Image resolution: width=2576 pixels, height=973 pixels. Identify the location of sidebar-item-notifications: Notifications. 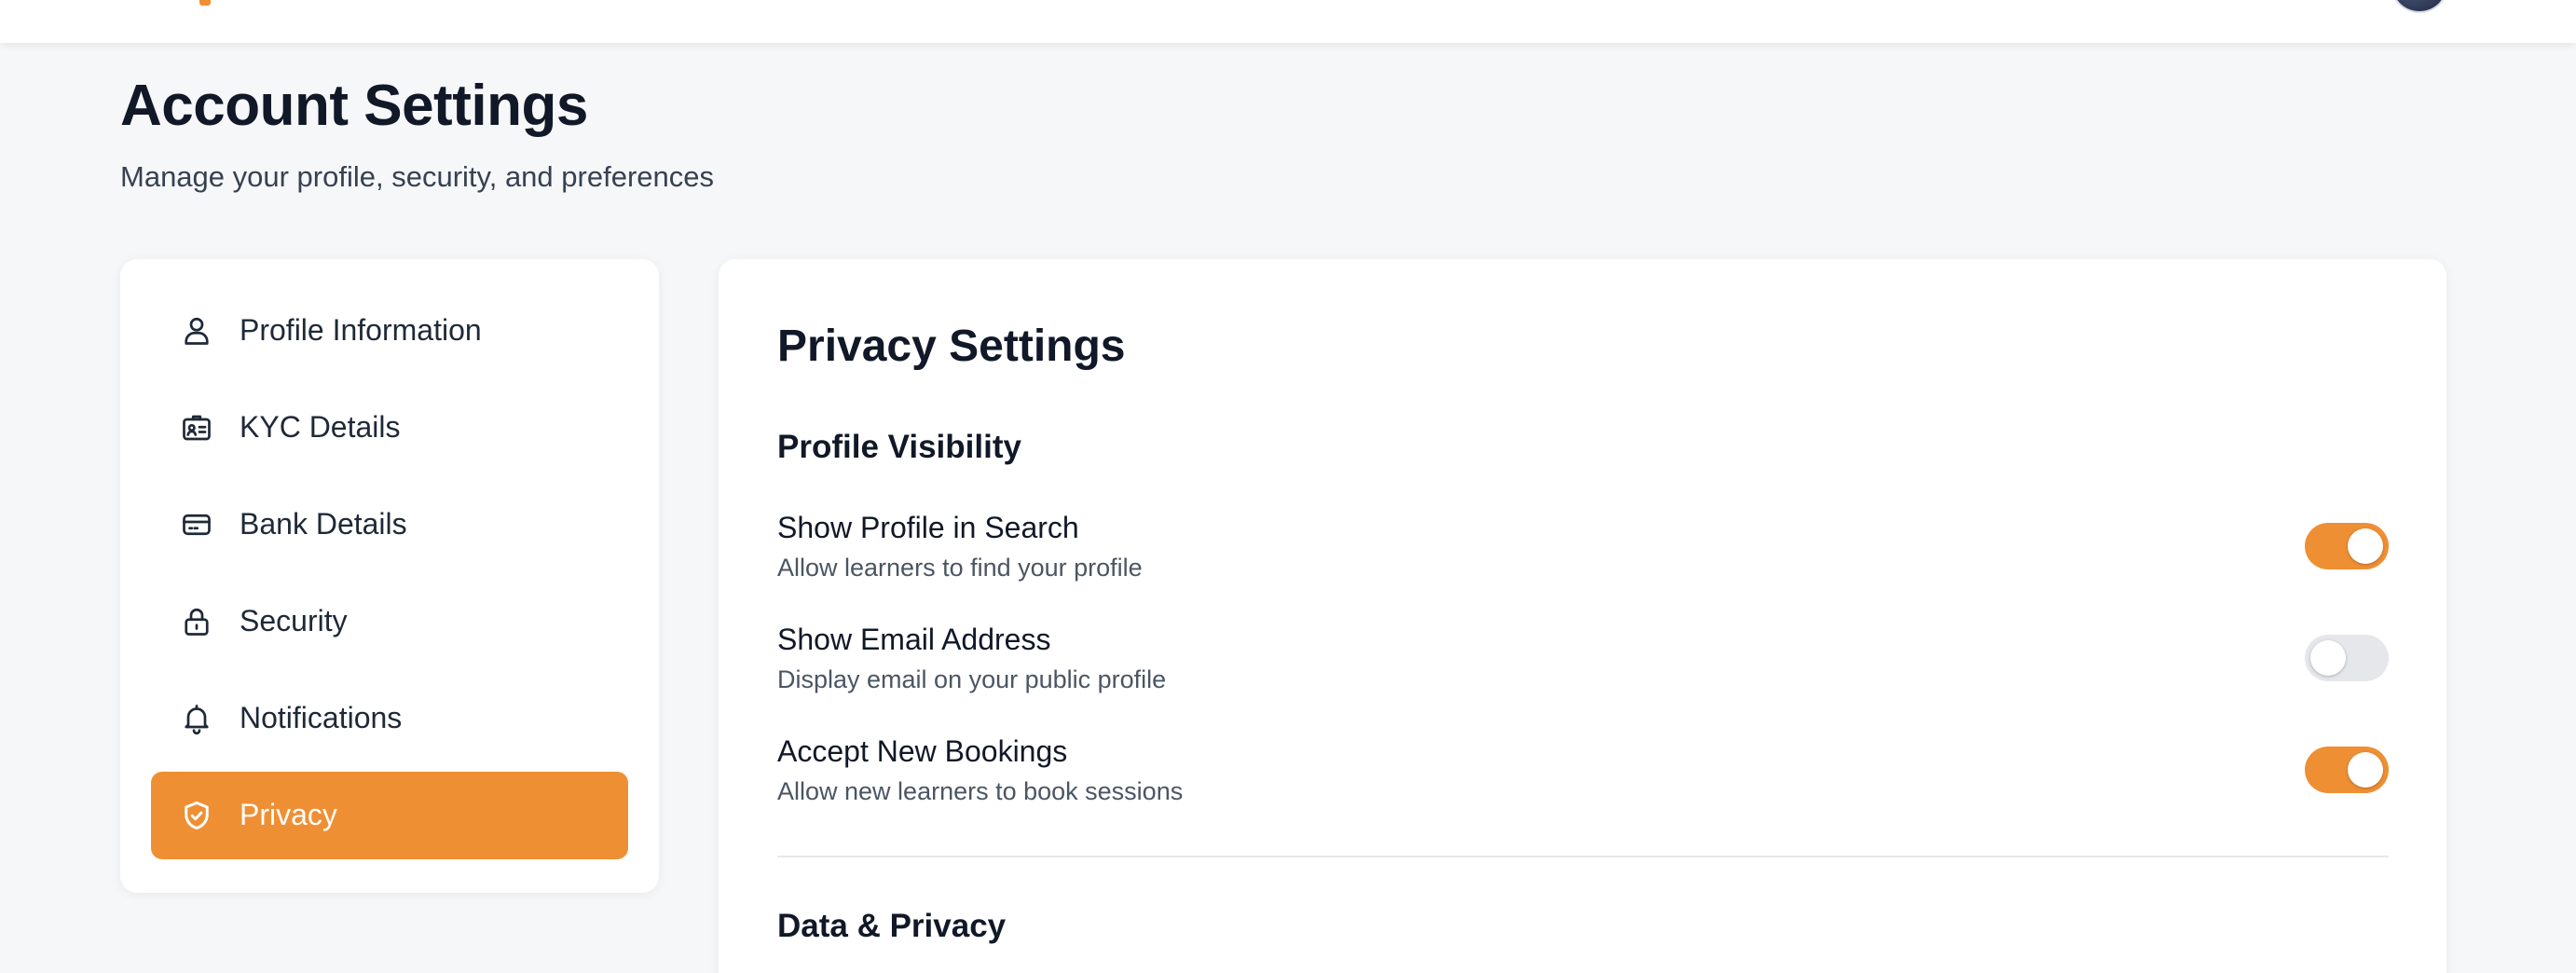
(389, 718).